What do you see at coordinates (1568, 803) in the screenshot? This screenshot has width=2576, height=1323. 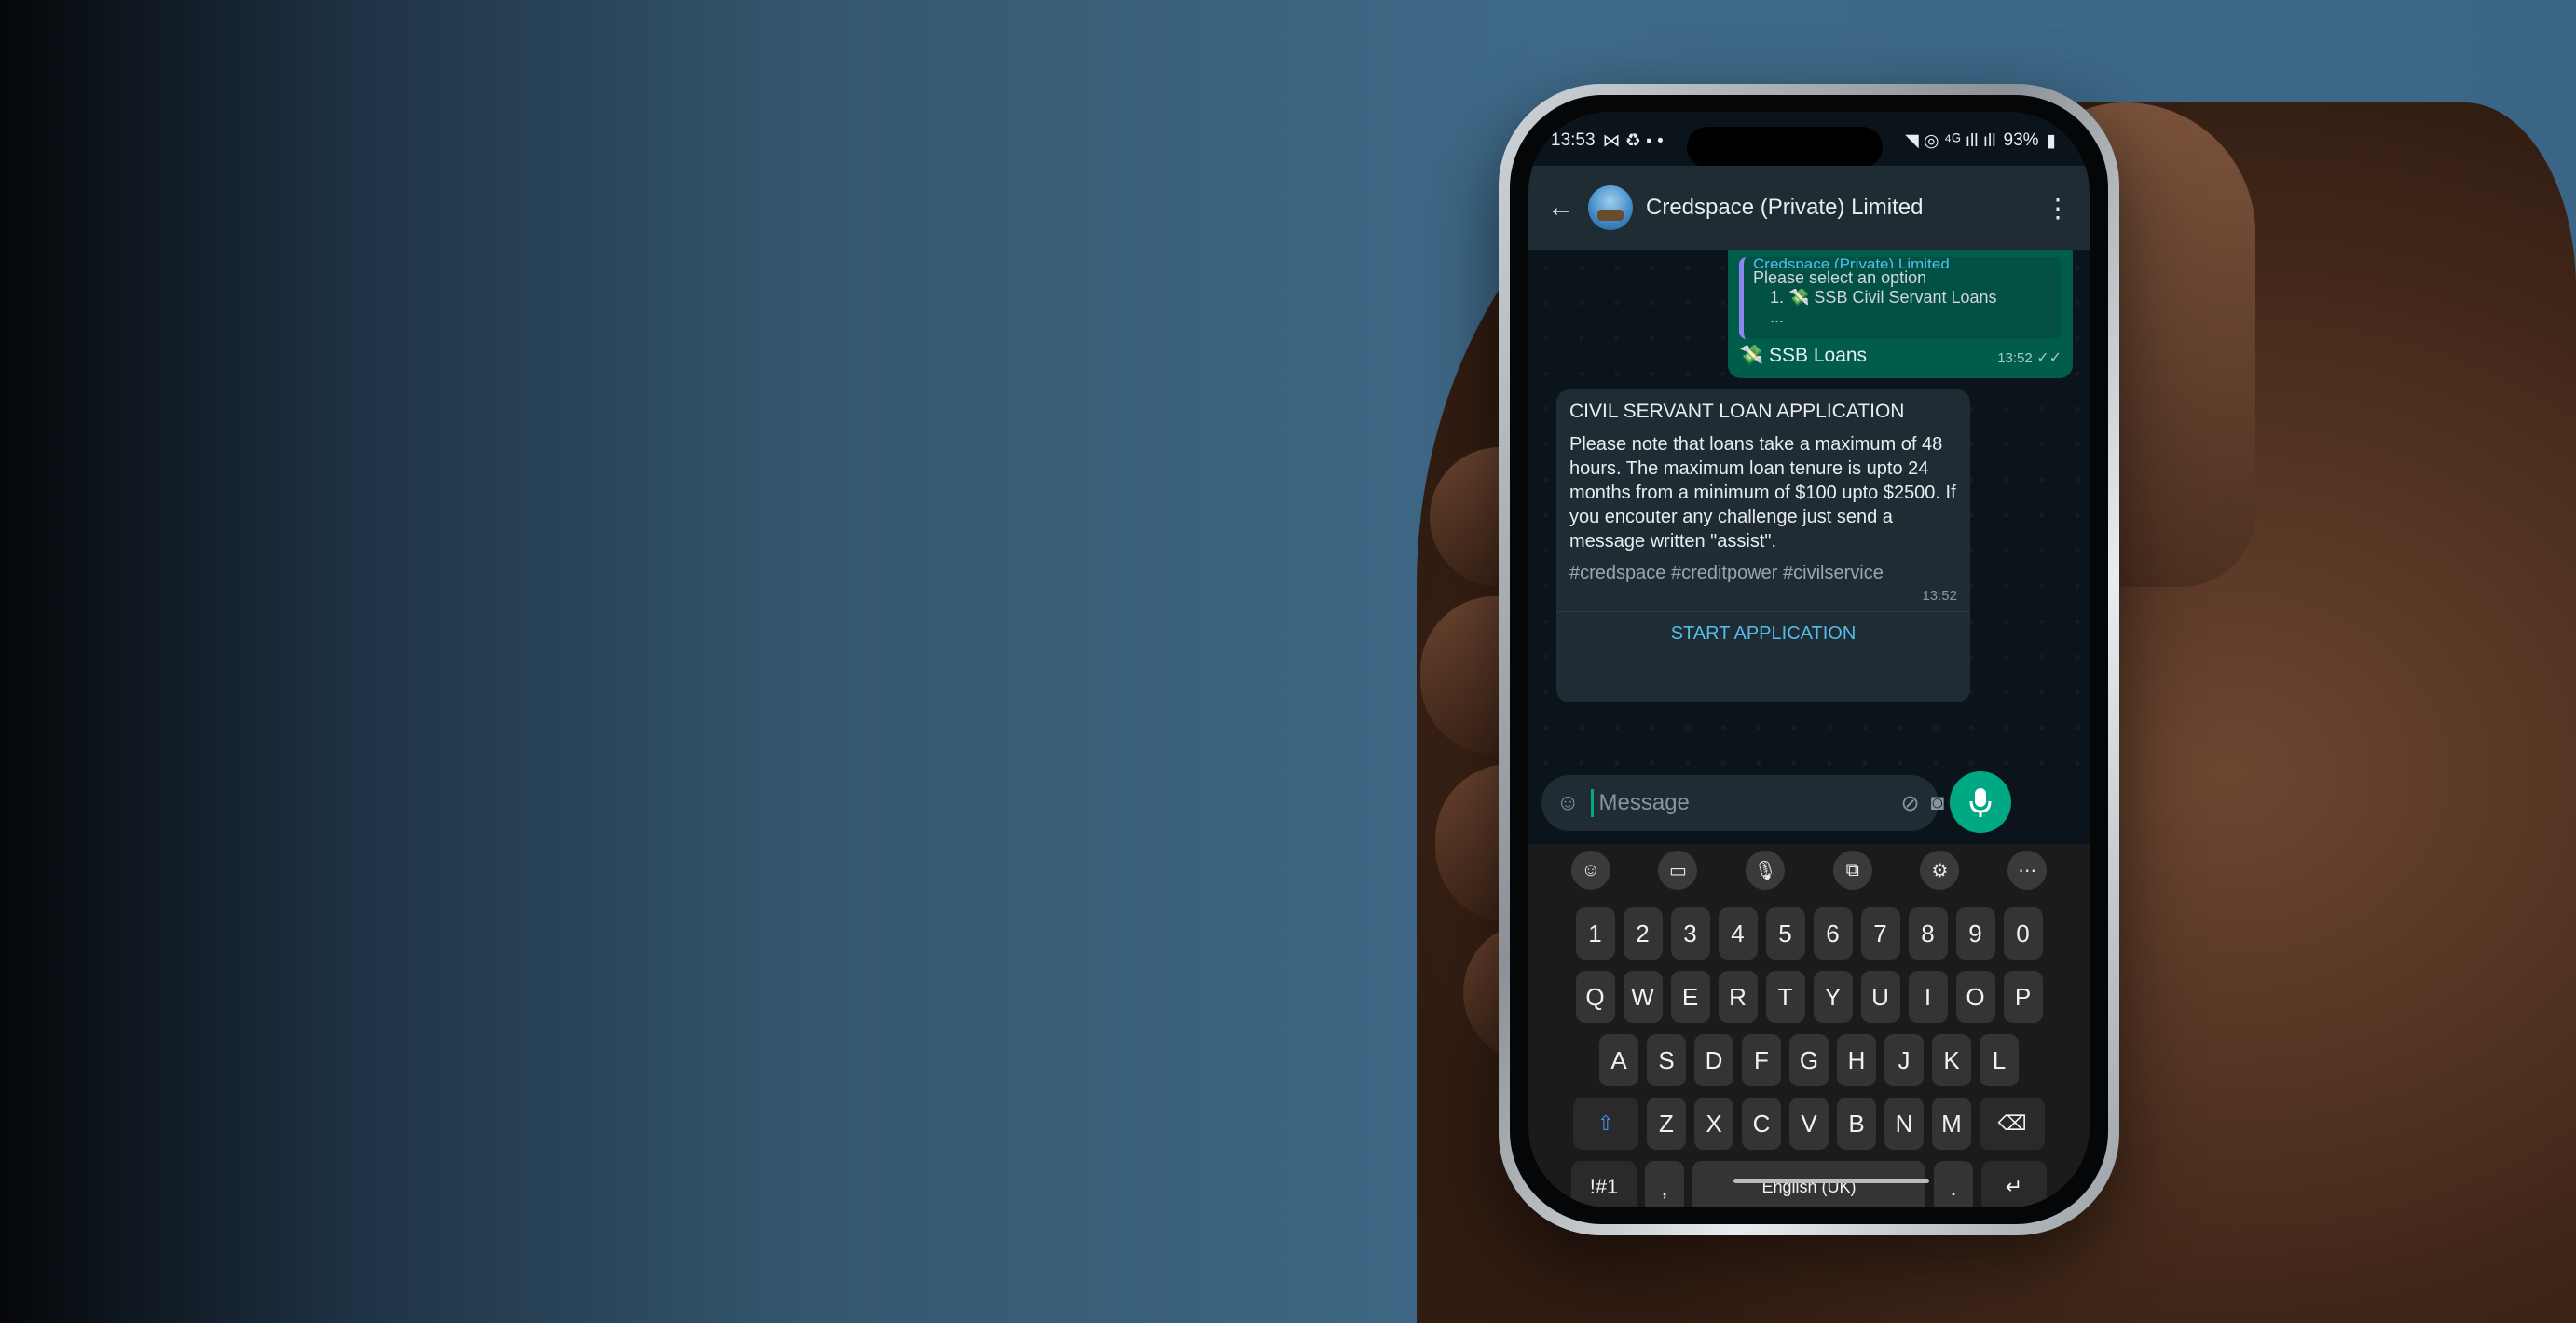 I see `emoji-icon: ☺` at bounding box center [1568, 803].